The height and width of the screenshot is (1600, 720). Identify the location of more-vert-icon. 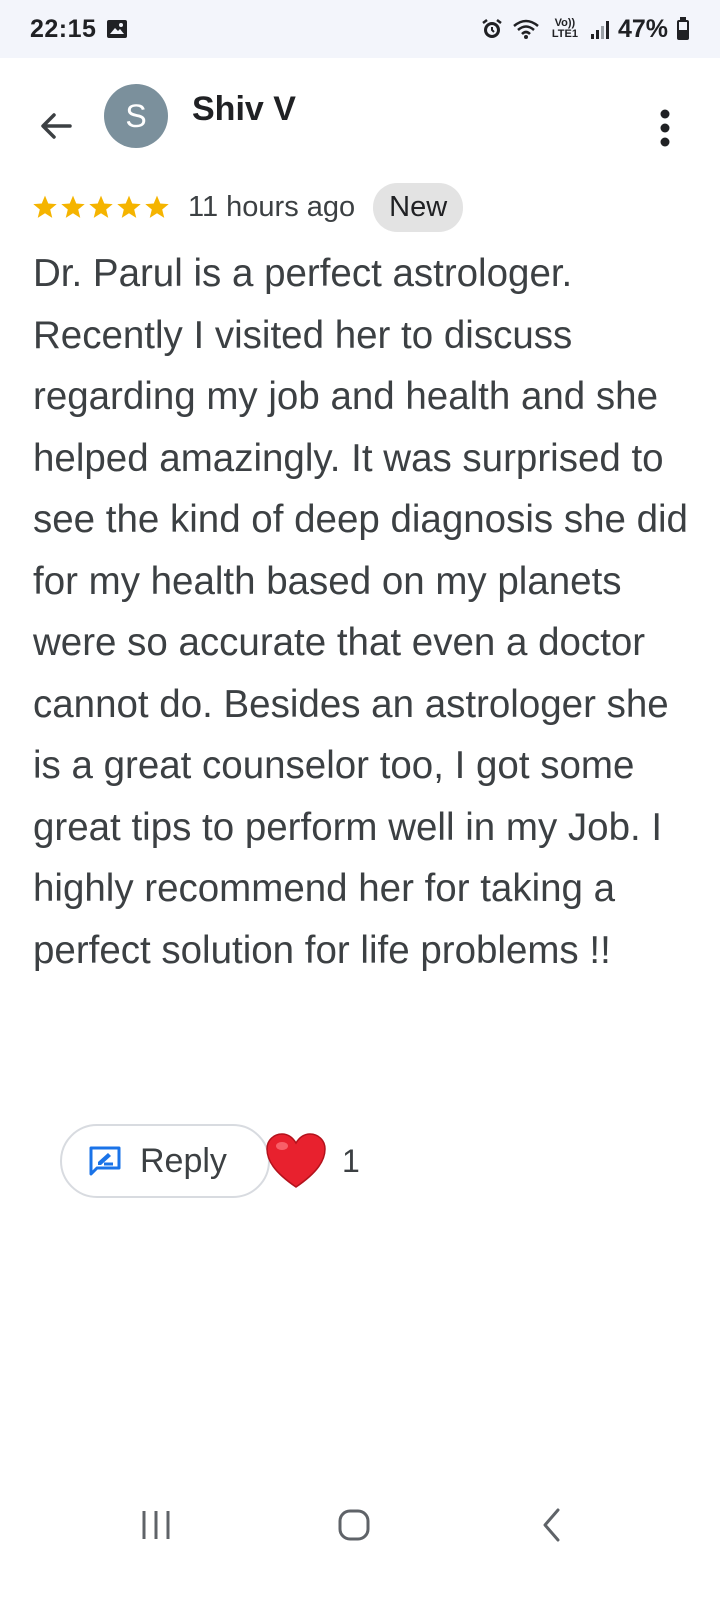
(665, 128).